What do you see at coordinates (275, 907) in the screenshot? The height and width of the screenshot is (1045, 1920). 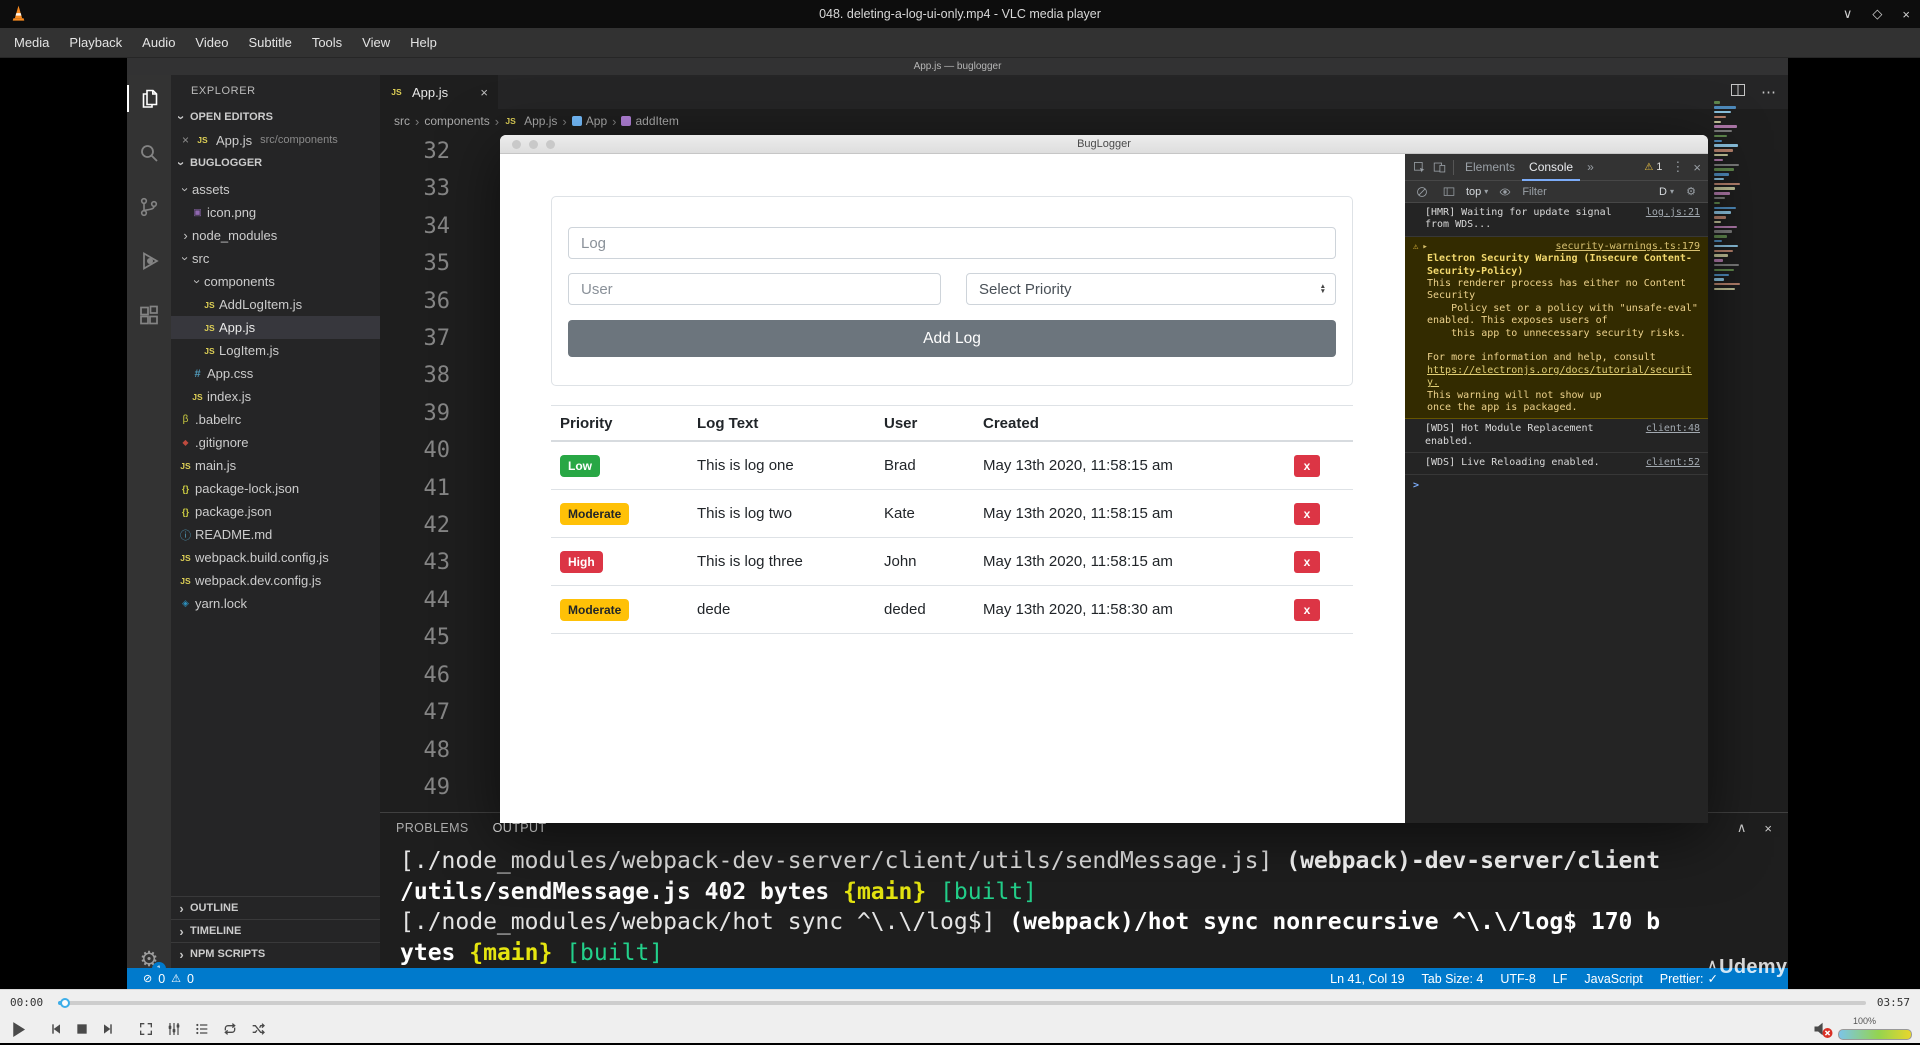 I see `section-outline: › OUTLINE` at bounding box center [275, 907].